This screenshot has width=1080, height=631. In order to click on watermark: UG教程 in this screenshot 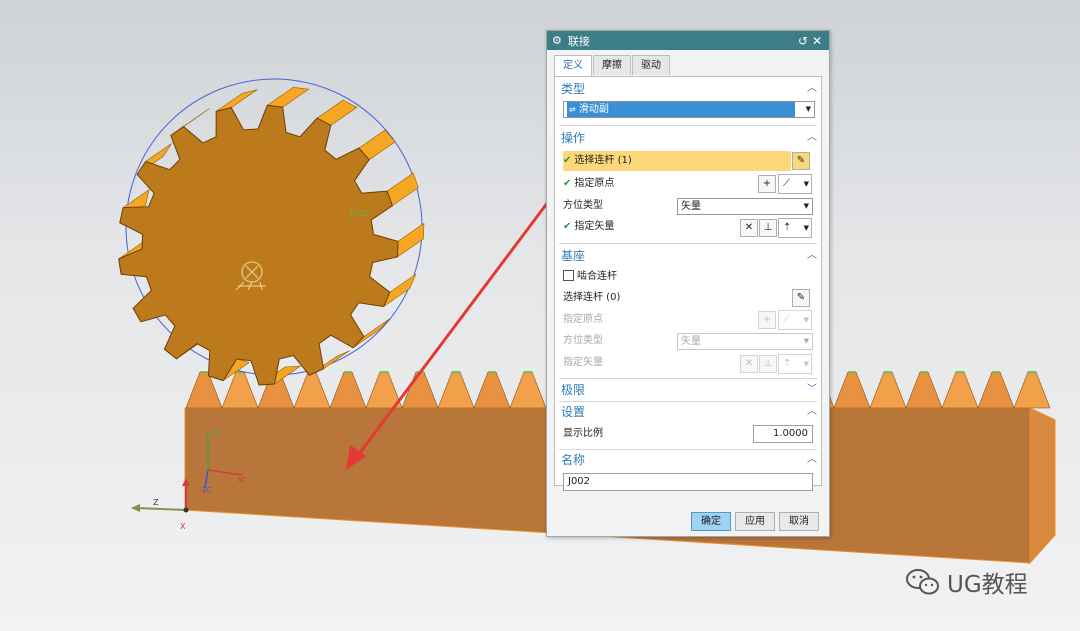, I will do `click(966, 582)`.